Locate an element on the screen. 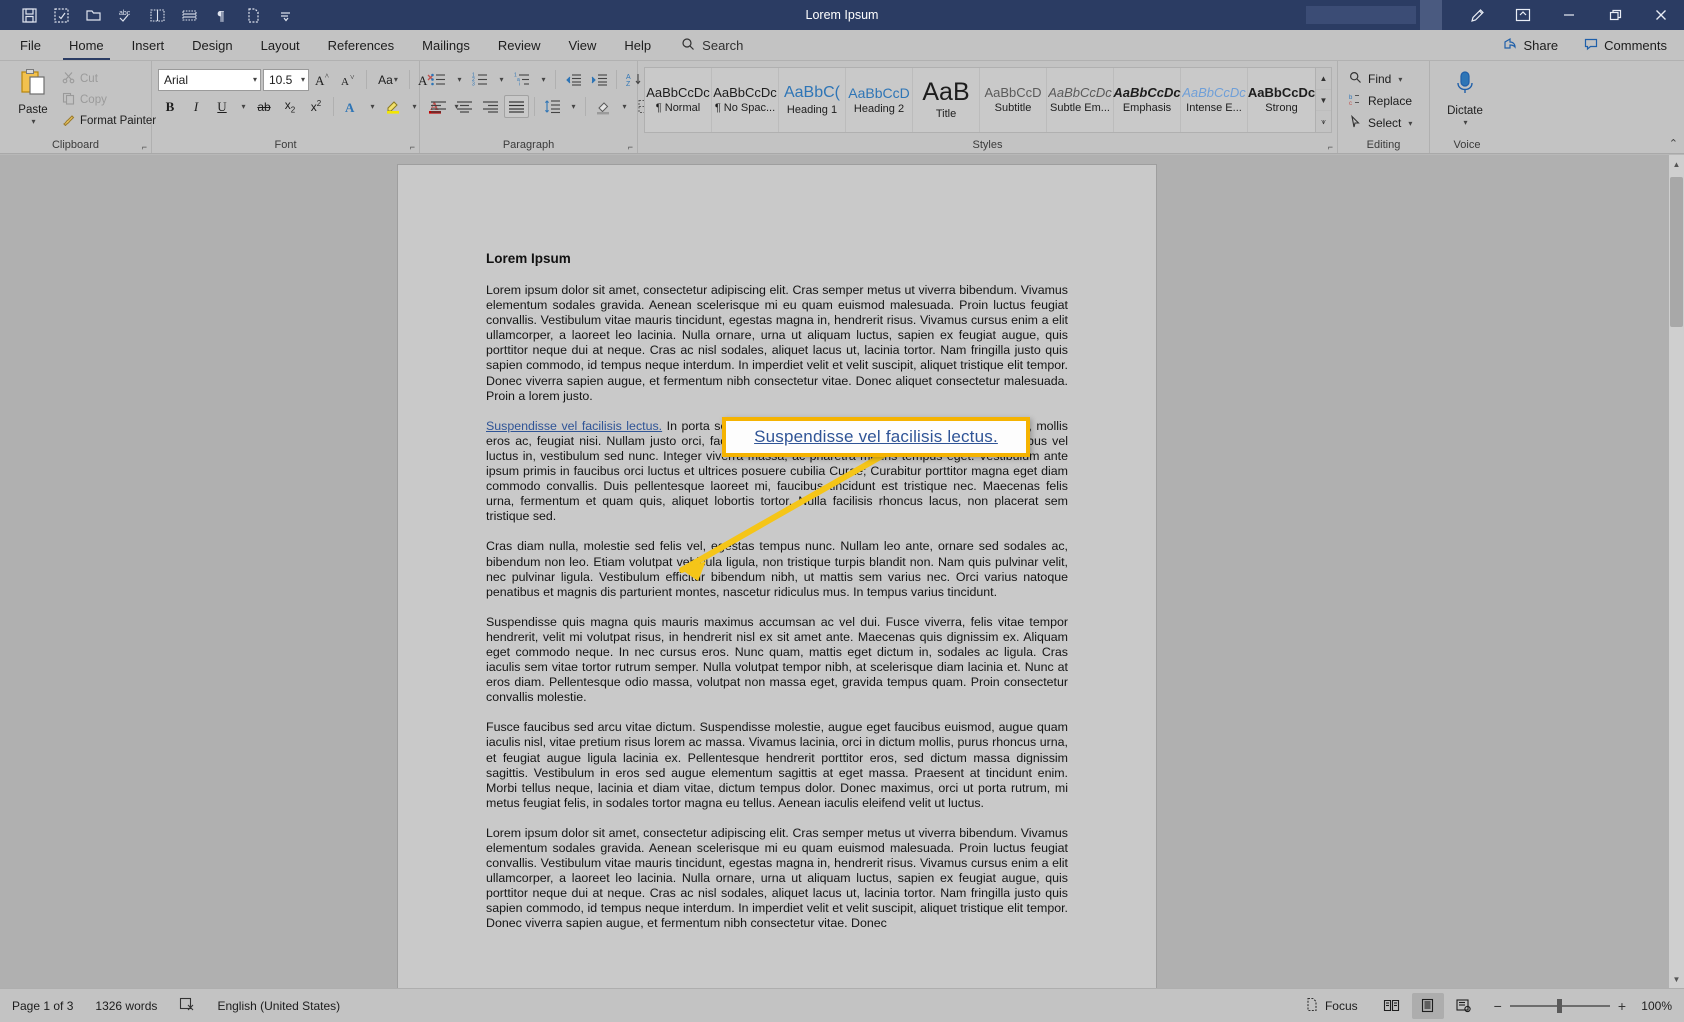 The width and height of the screenshot is (1684, 1022). language-indicator: English (United States) is located at coordinates (278, 1006).